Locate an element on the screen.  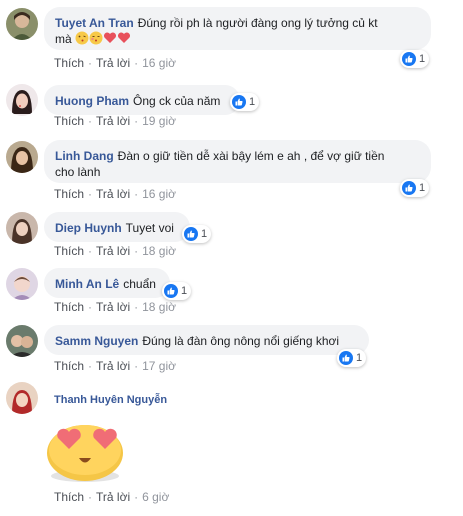
comment-text: chuẩn is located at coordinates (139, 284).